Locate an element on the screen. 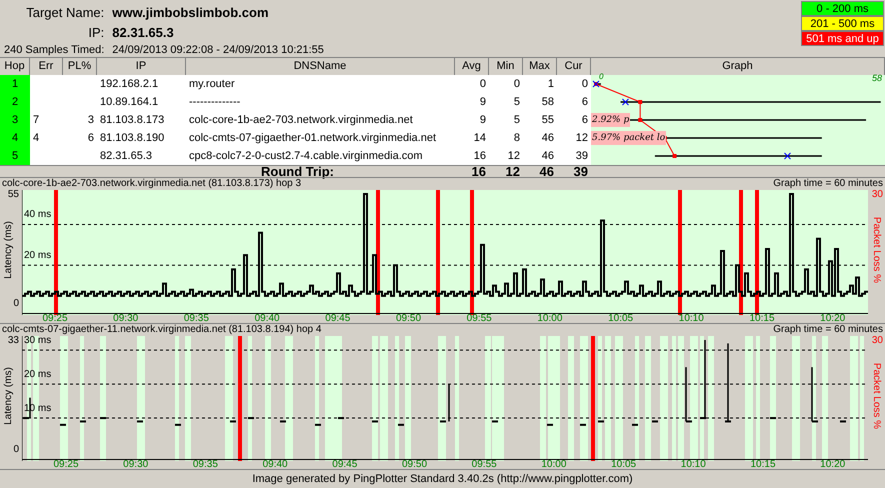  samples-time-range: 24/09/2013 09:22:08 - 24/09/2013 10:21:55 is located at coordinates (218, 50).